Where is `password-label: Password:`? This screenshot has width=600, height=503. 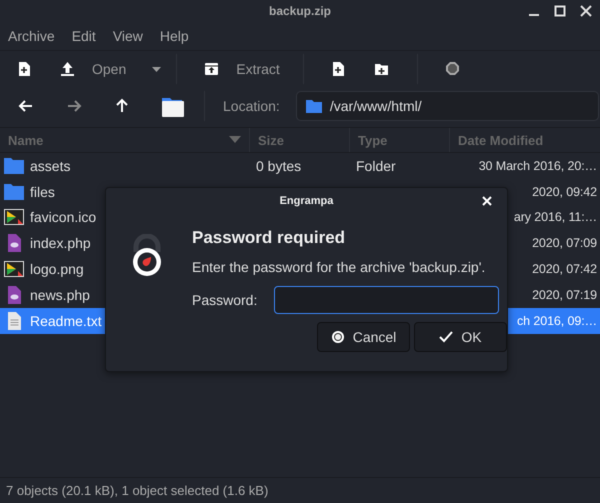
password-label: Password: is located at coordinates (225, 300).